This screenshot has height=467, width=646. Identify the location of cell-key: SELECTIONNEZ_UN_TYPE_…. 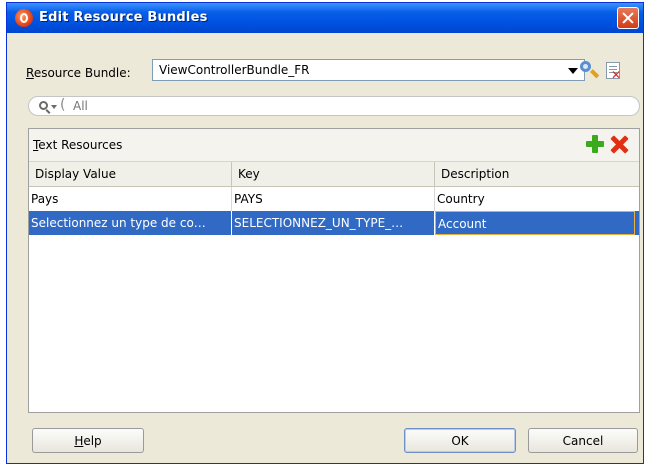
(333, 223).